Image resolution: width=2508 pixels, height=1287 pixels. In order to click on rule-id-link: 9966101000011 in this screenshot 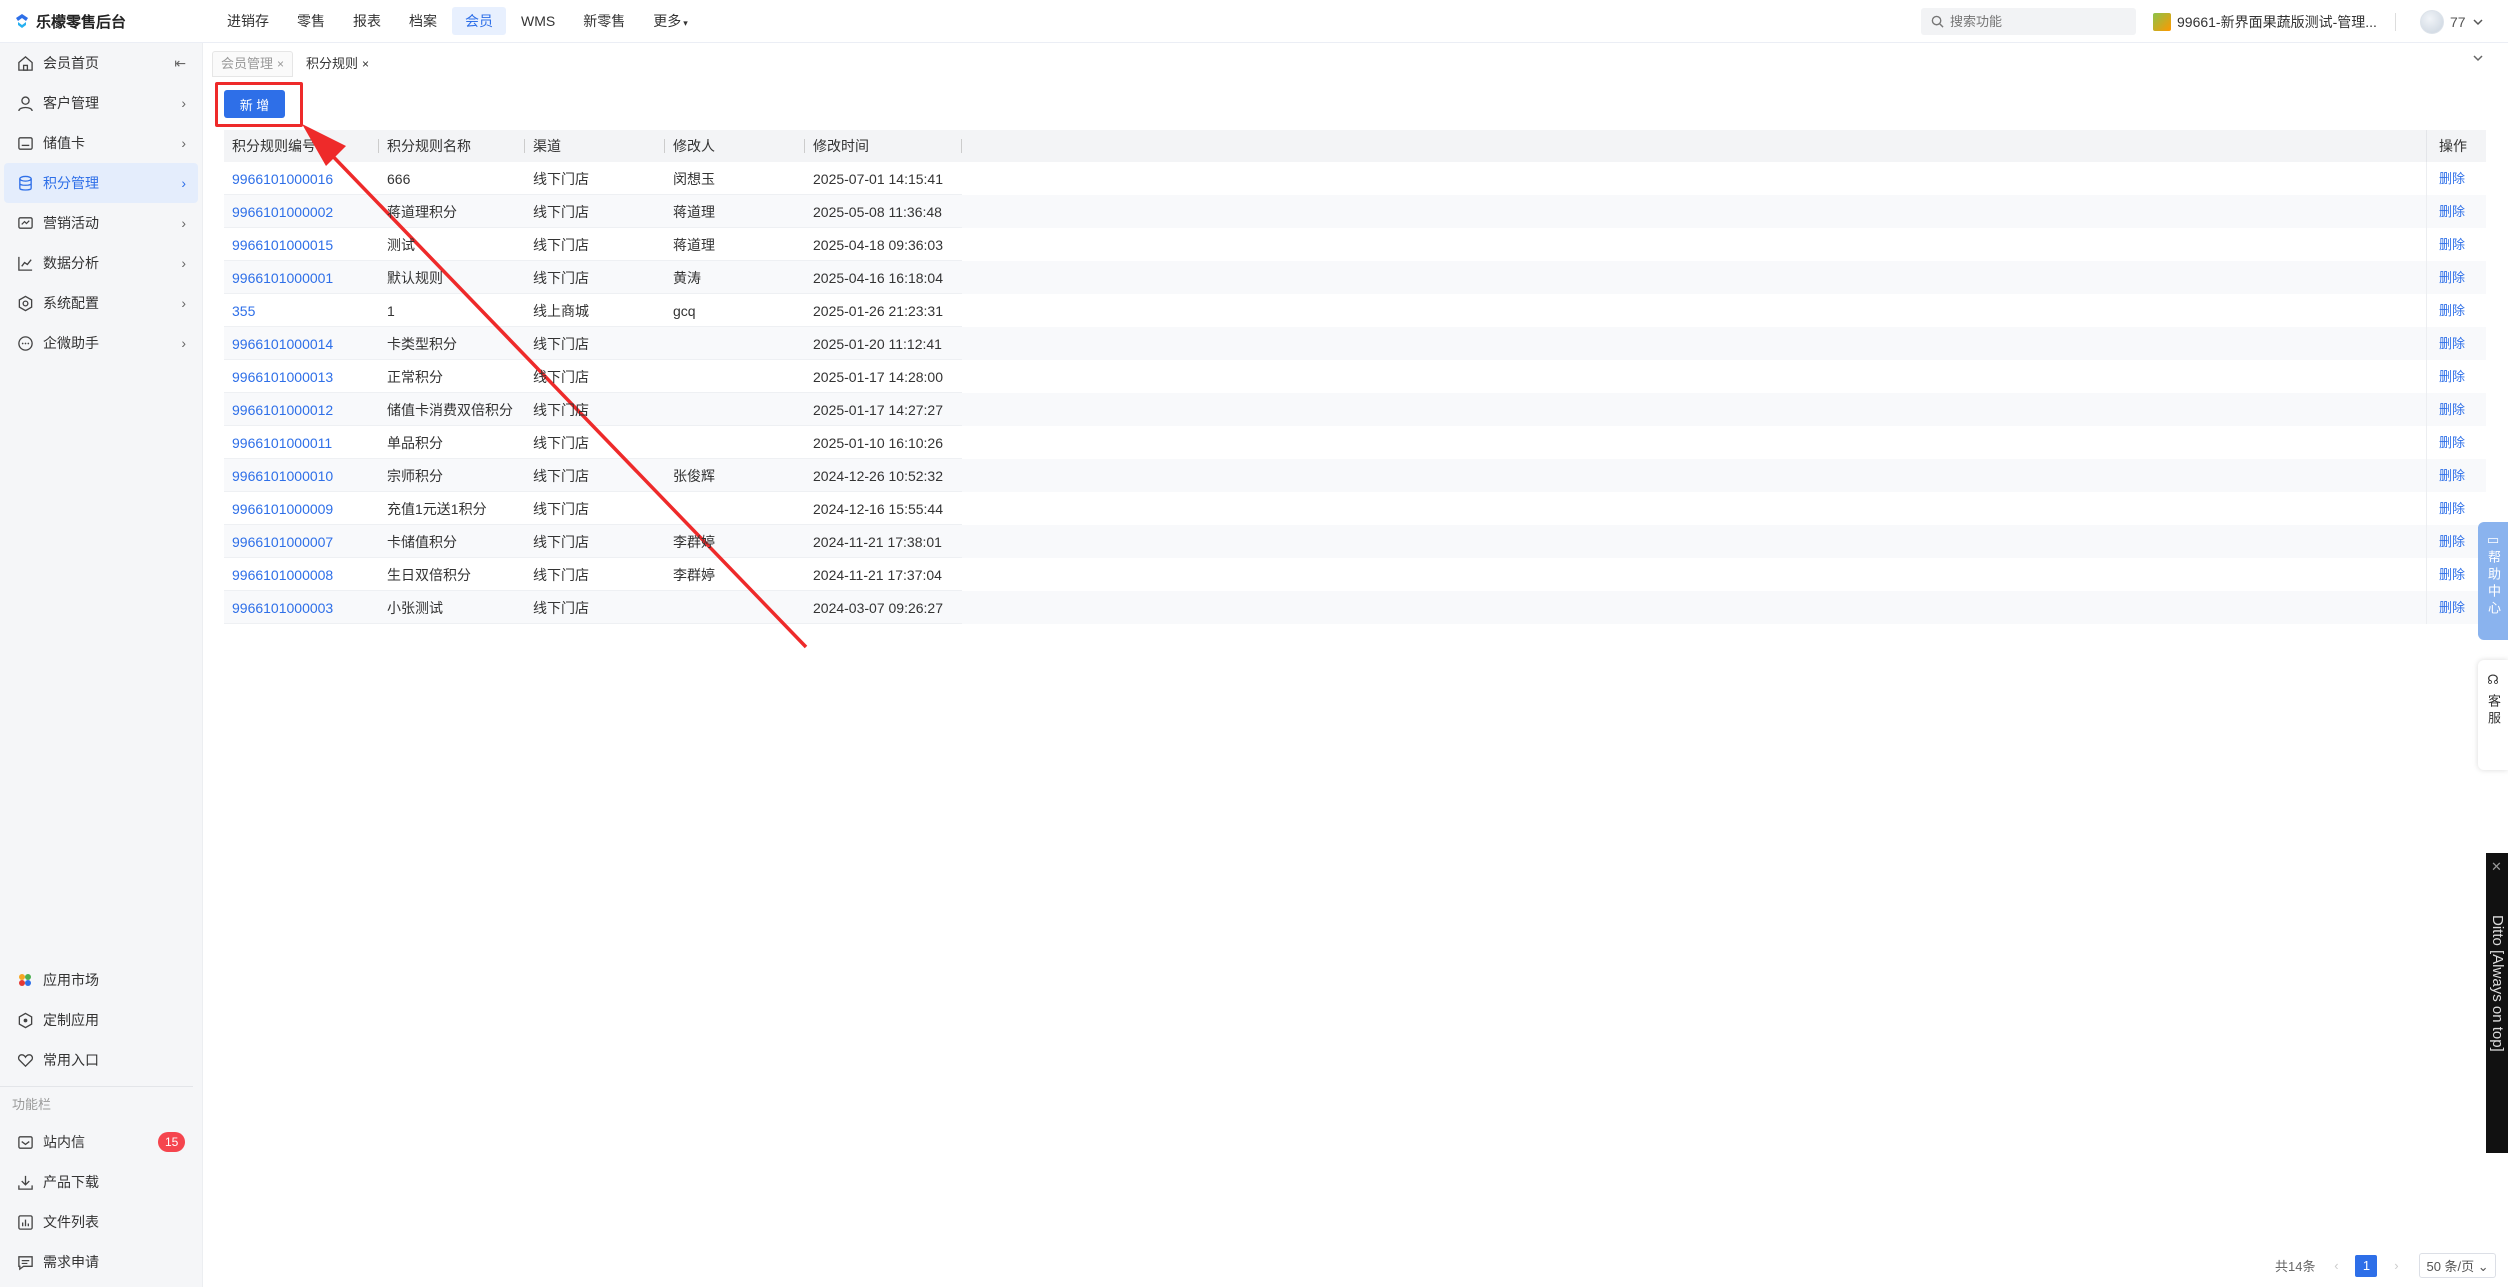, I will do `click(301, 443)`.